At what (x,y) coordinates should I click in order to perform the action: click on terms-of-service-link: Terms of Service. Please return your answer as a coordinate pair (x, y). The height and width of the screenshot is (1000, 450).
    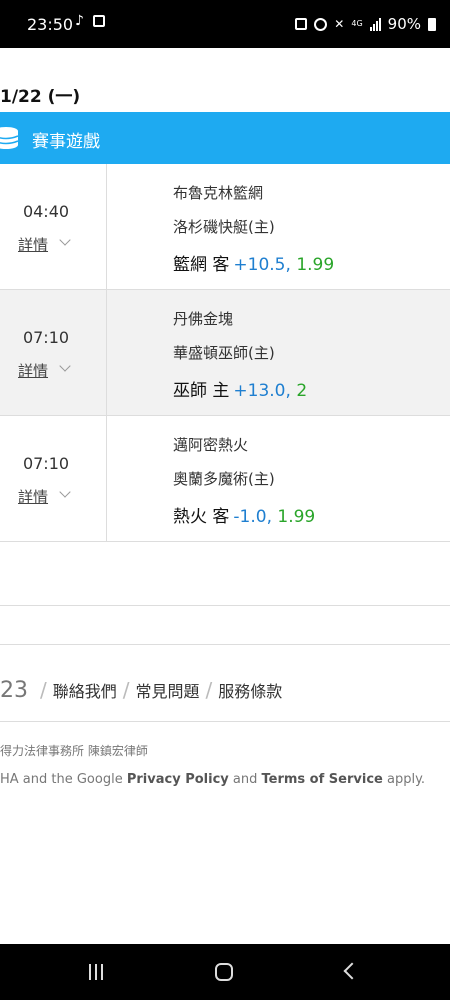
    Looking at the image, I should click on (322, 779).